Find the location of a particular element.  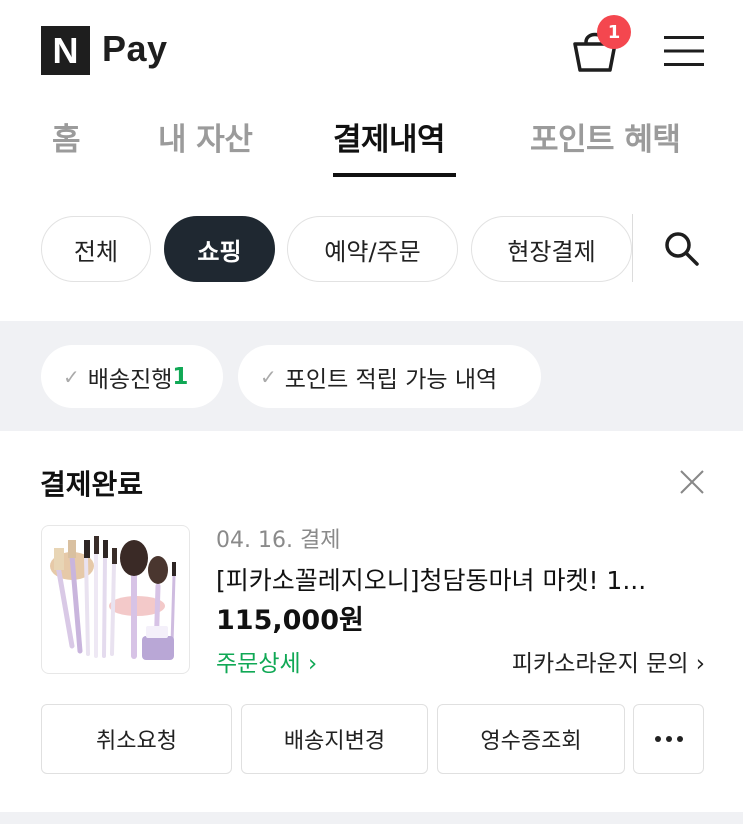

brush-set-image is located at coordinates (113, 598).